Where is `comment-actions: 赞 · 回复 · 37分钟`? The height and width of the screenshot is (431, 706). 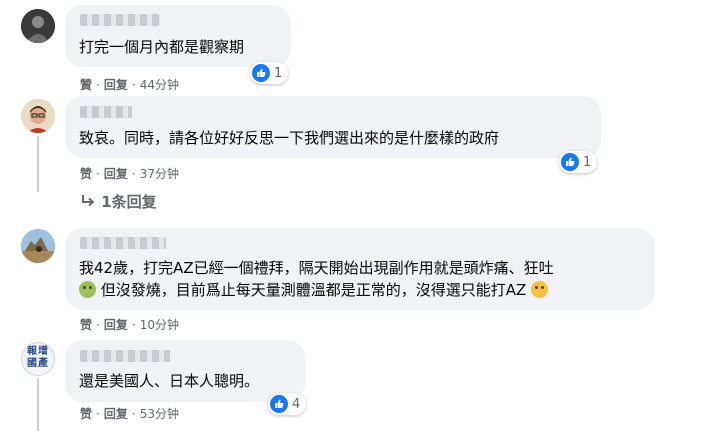
comment-actions: 赞 · 回复 · 37分钟 is located at coordinates (129, 174).